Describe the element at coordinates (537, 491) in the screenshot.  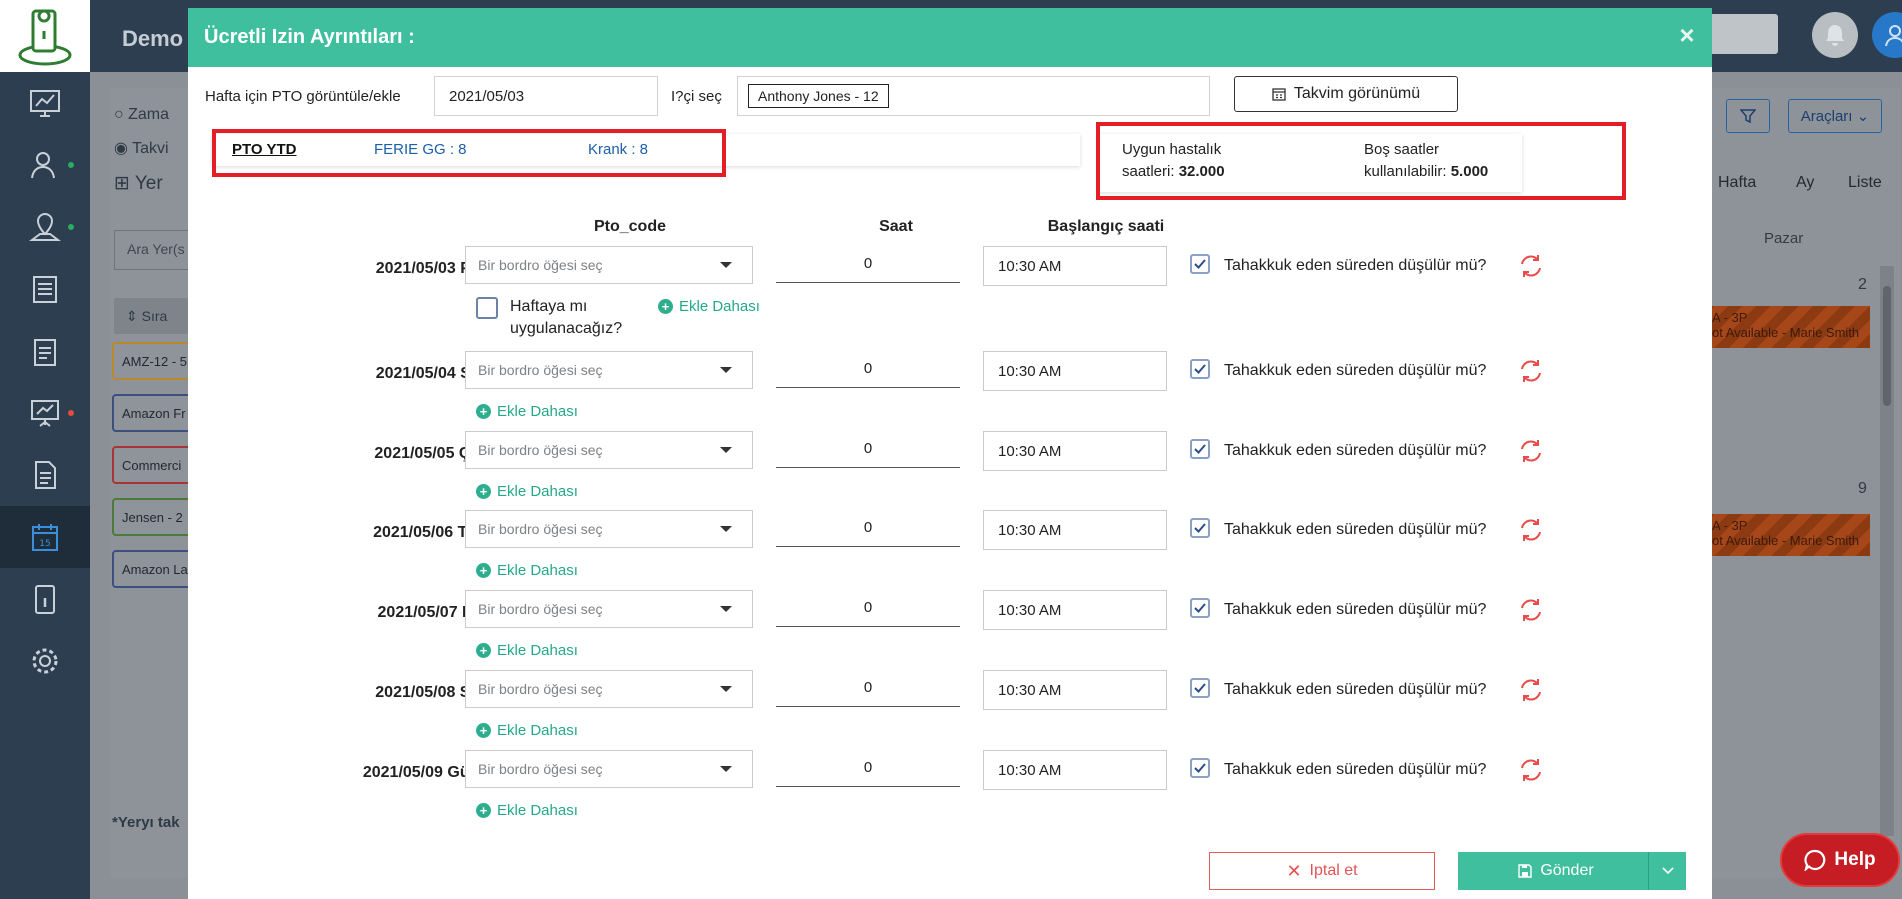
I see `add-more-label: Ekle Dahası` at that location.